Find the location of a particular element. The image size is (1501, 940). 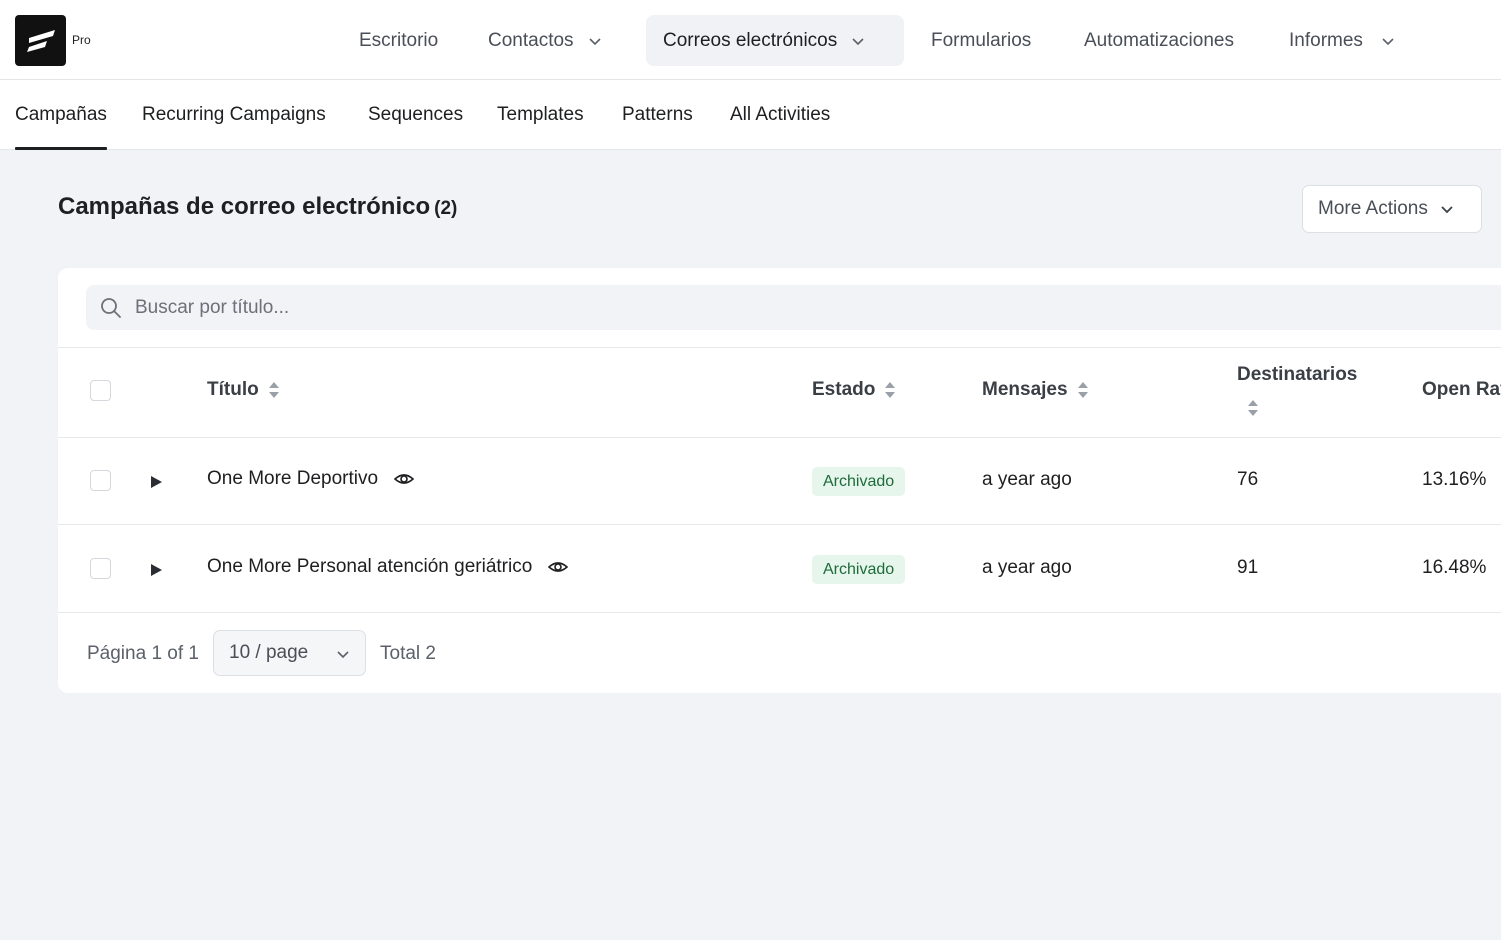

nav-item-label: Correos electrónicos is located at coordinates (750, 40).